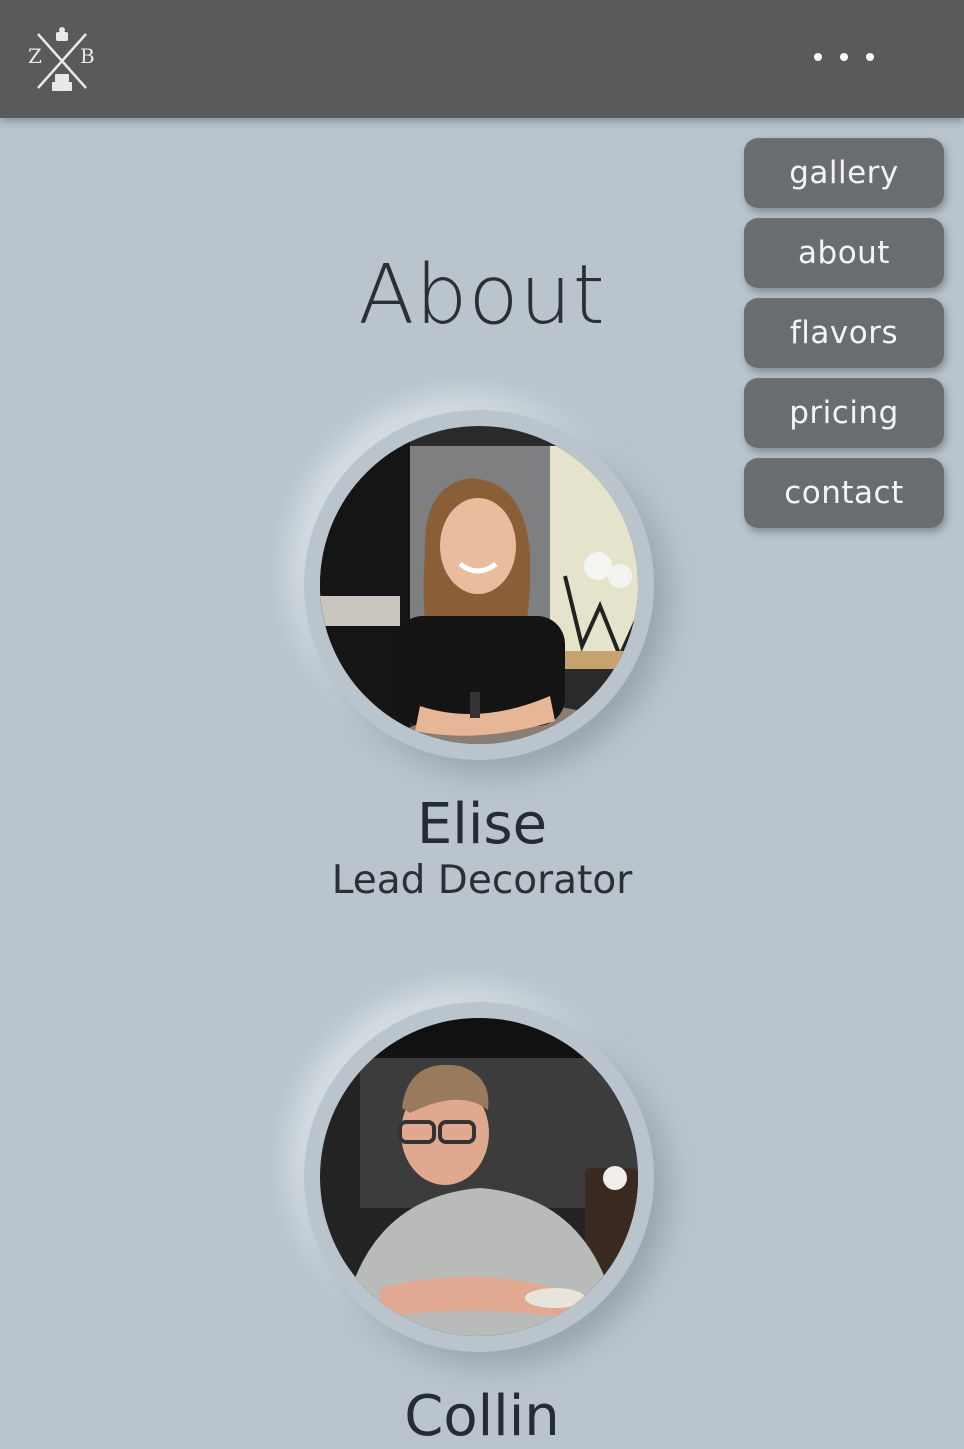  I want to click on nav-item-pricing: pricing, so click(844, 413).